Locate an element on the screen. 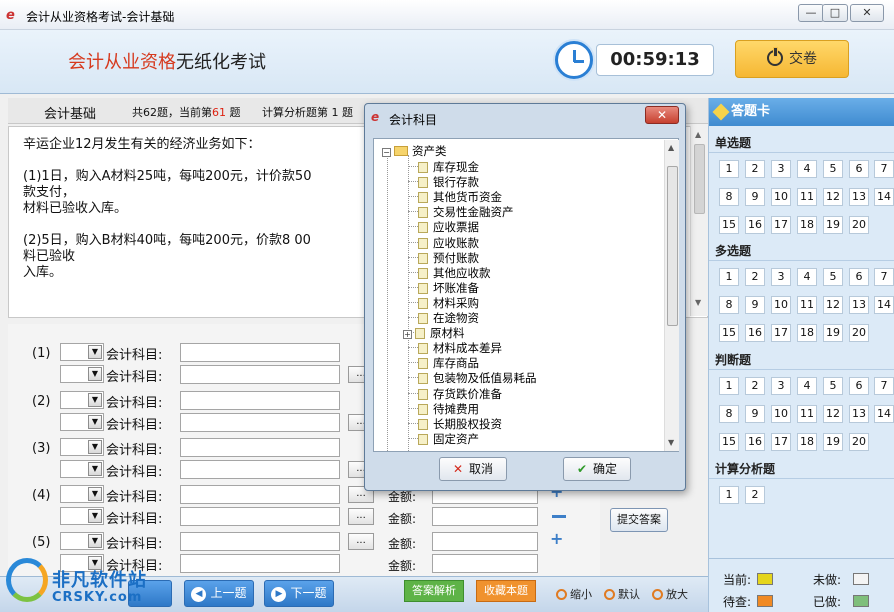 The height and width of the screenshot is (612, 894). next-question-button: ▶ 下一题 is located at coordinates (299, 593).